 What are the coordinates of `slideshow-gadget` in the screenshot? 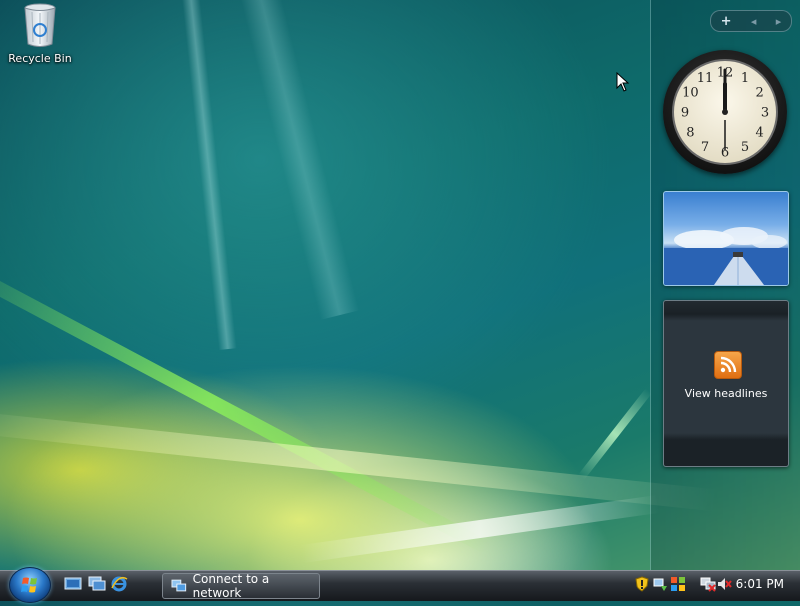 It's located at (726, 238).